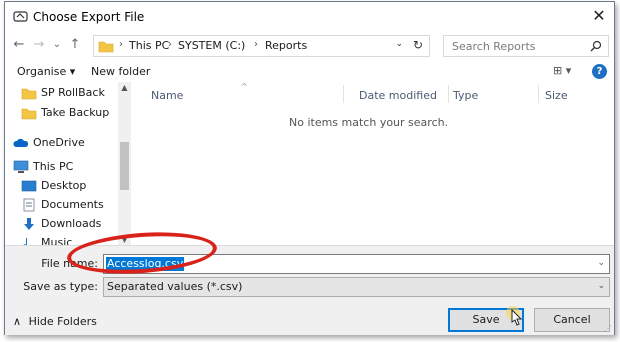 The height and width of the screenshot is (342, 620). Describe the element at coordinates (369, 122) in the screenshot. I see `empty-folder-message: No items match your search.` at that location.